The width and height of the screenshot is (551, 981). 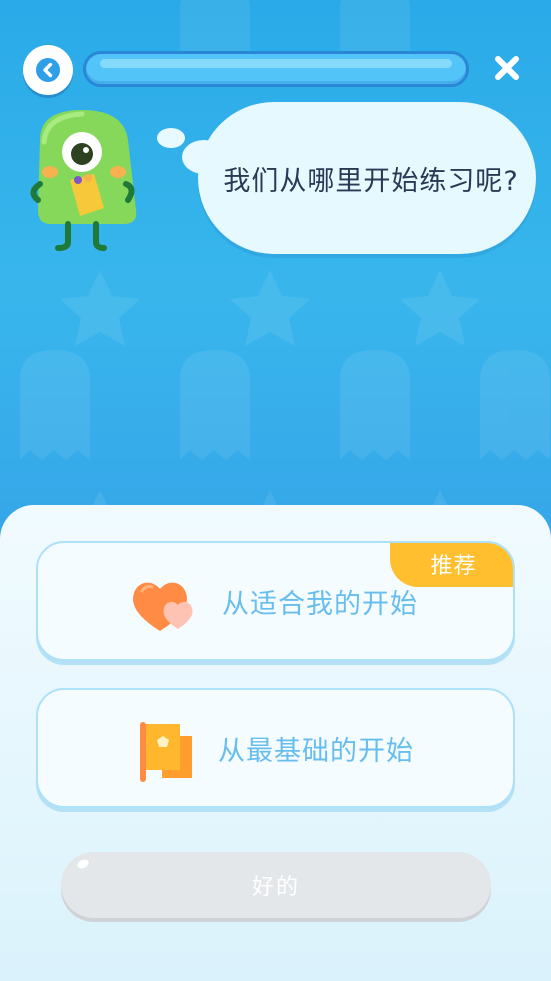 I want to click on confirm-button-label: 好的, so click(x=275, y=887).